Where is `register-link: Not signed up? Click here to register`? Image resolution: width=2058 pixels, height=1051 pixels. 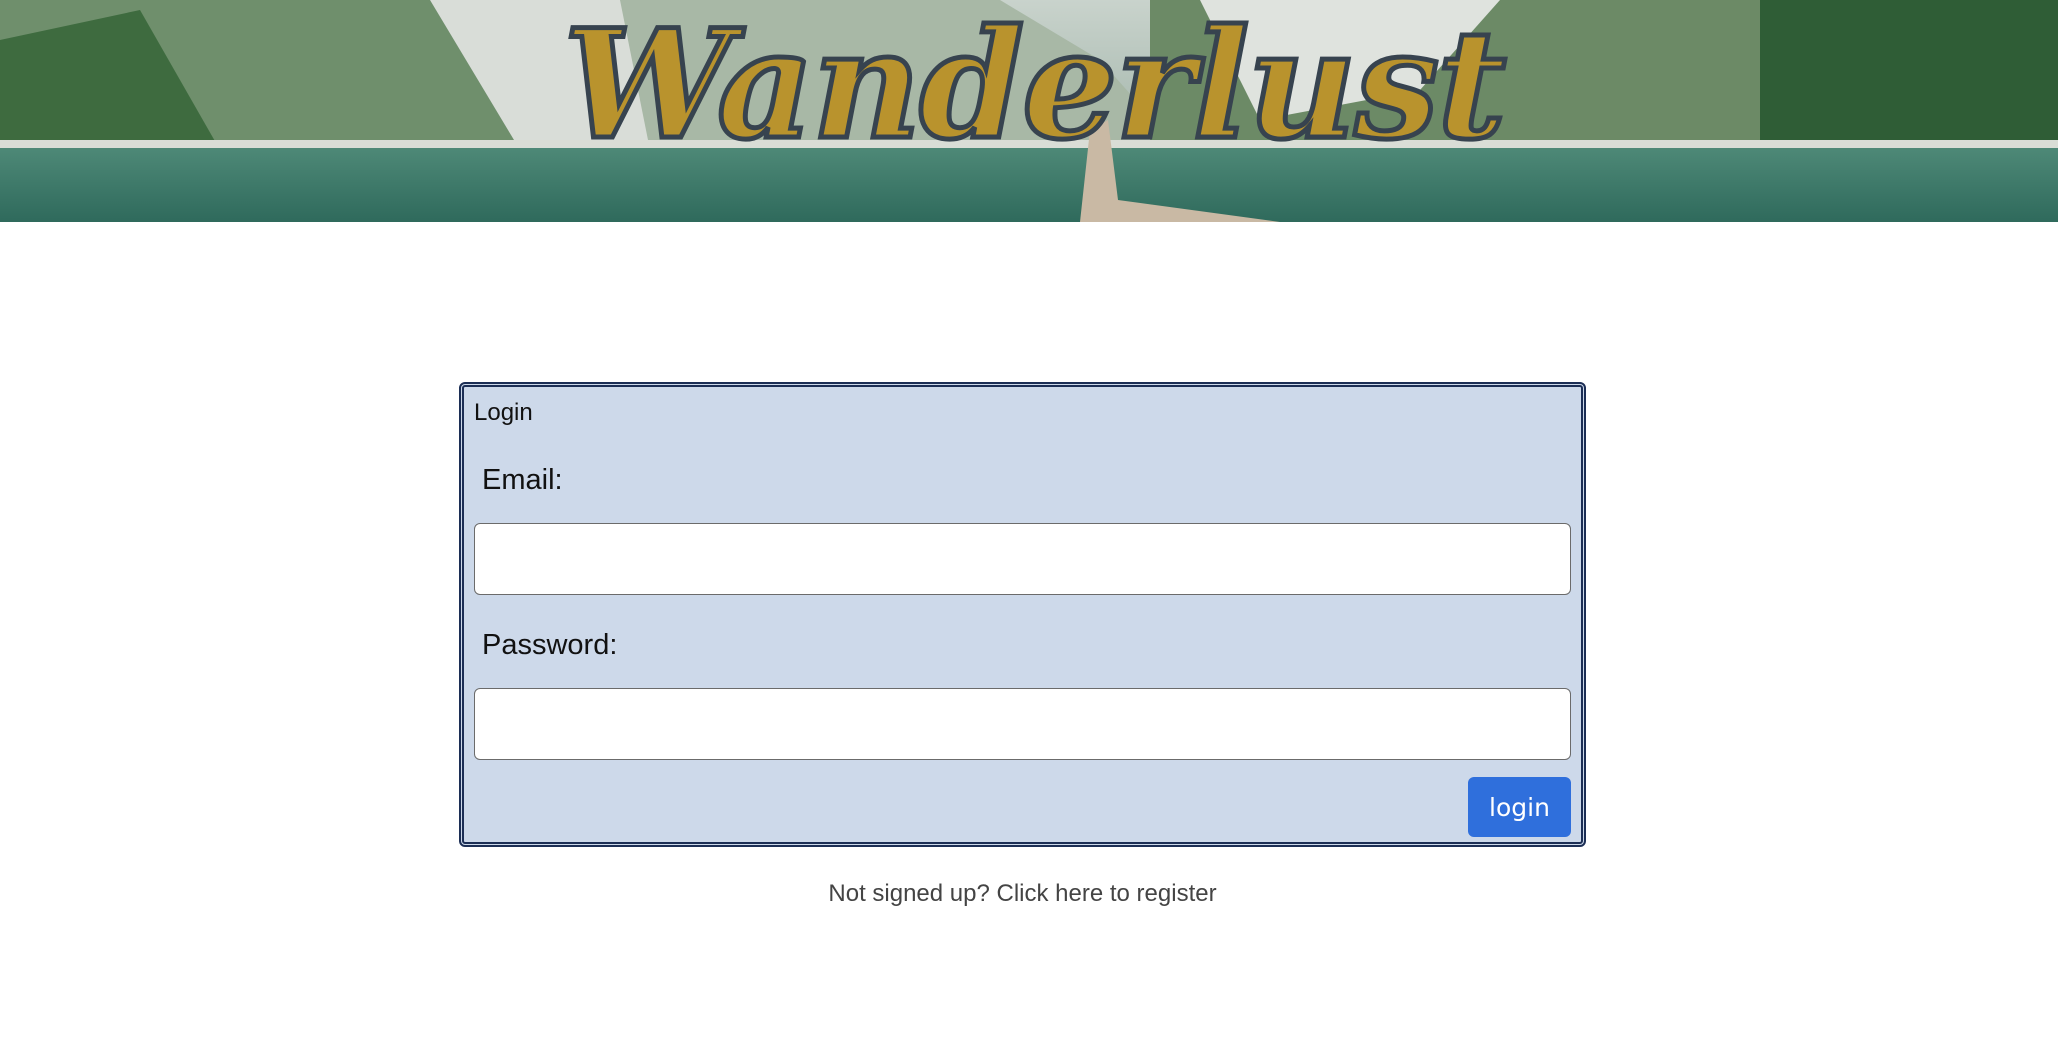 register-link: Not signed up? Click here to register is located at coordinates (1022, 894).